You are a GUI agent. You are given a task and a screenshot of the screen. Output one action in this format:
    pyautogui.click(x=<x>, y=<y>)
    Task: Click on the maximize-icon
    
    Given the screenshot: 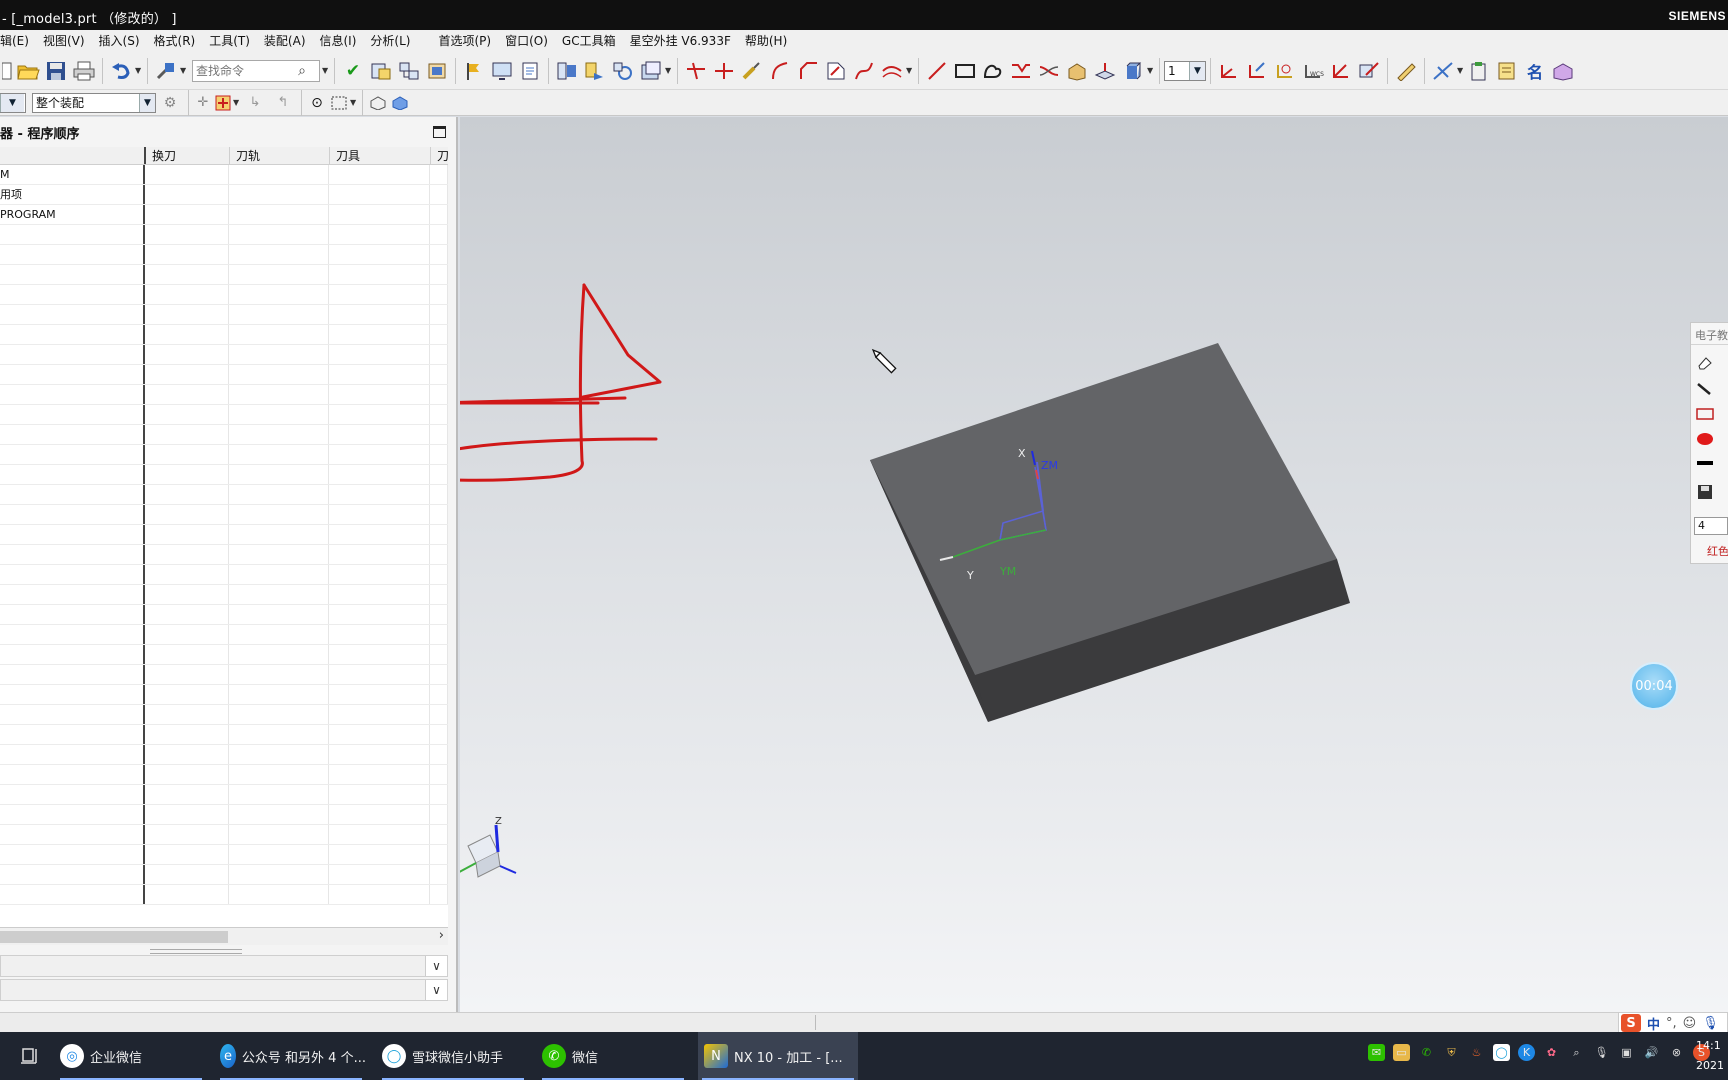 What is the action you would take?
    pyautogui.click(x=439, y=132)
    